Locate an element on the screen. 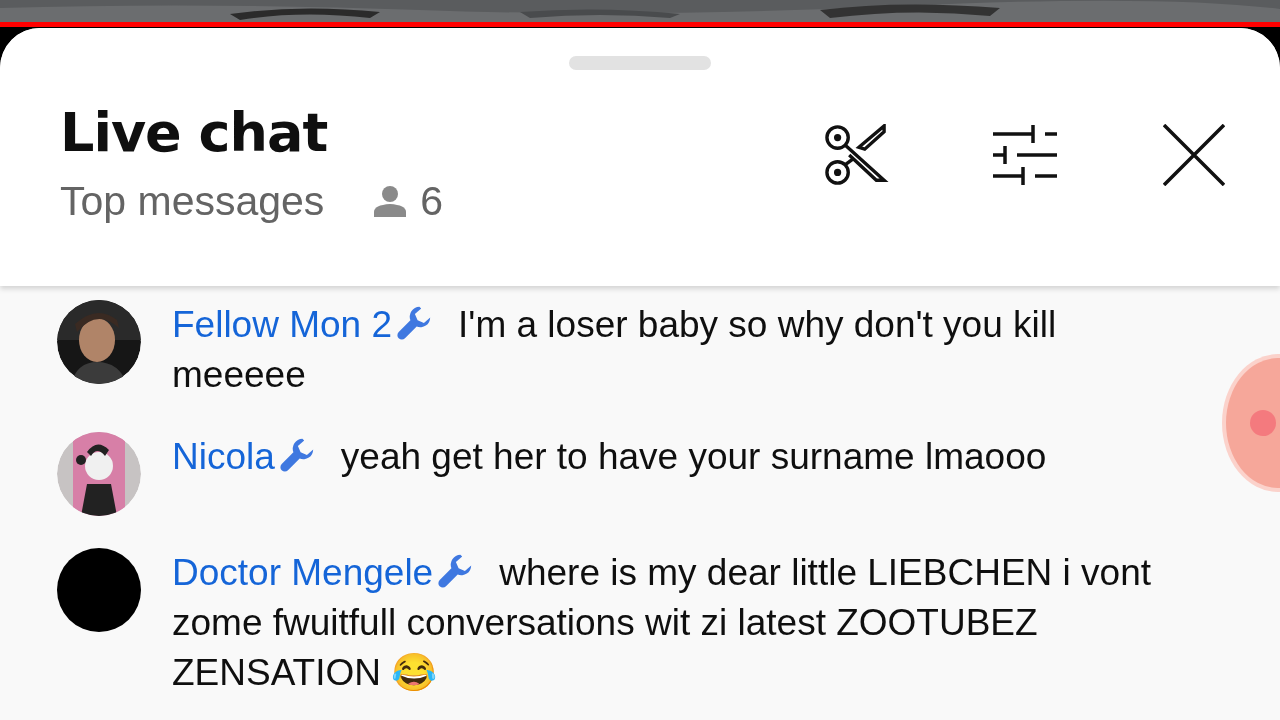  author-name: Doctor Mengele is located at coordinates (303, 572).